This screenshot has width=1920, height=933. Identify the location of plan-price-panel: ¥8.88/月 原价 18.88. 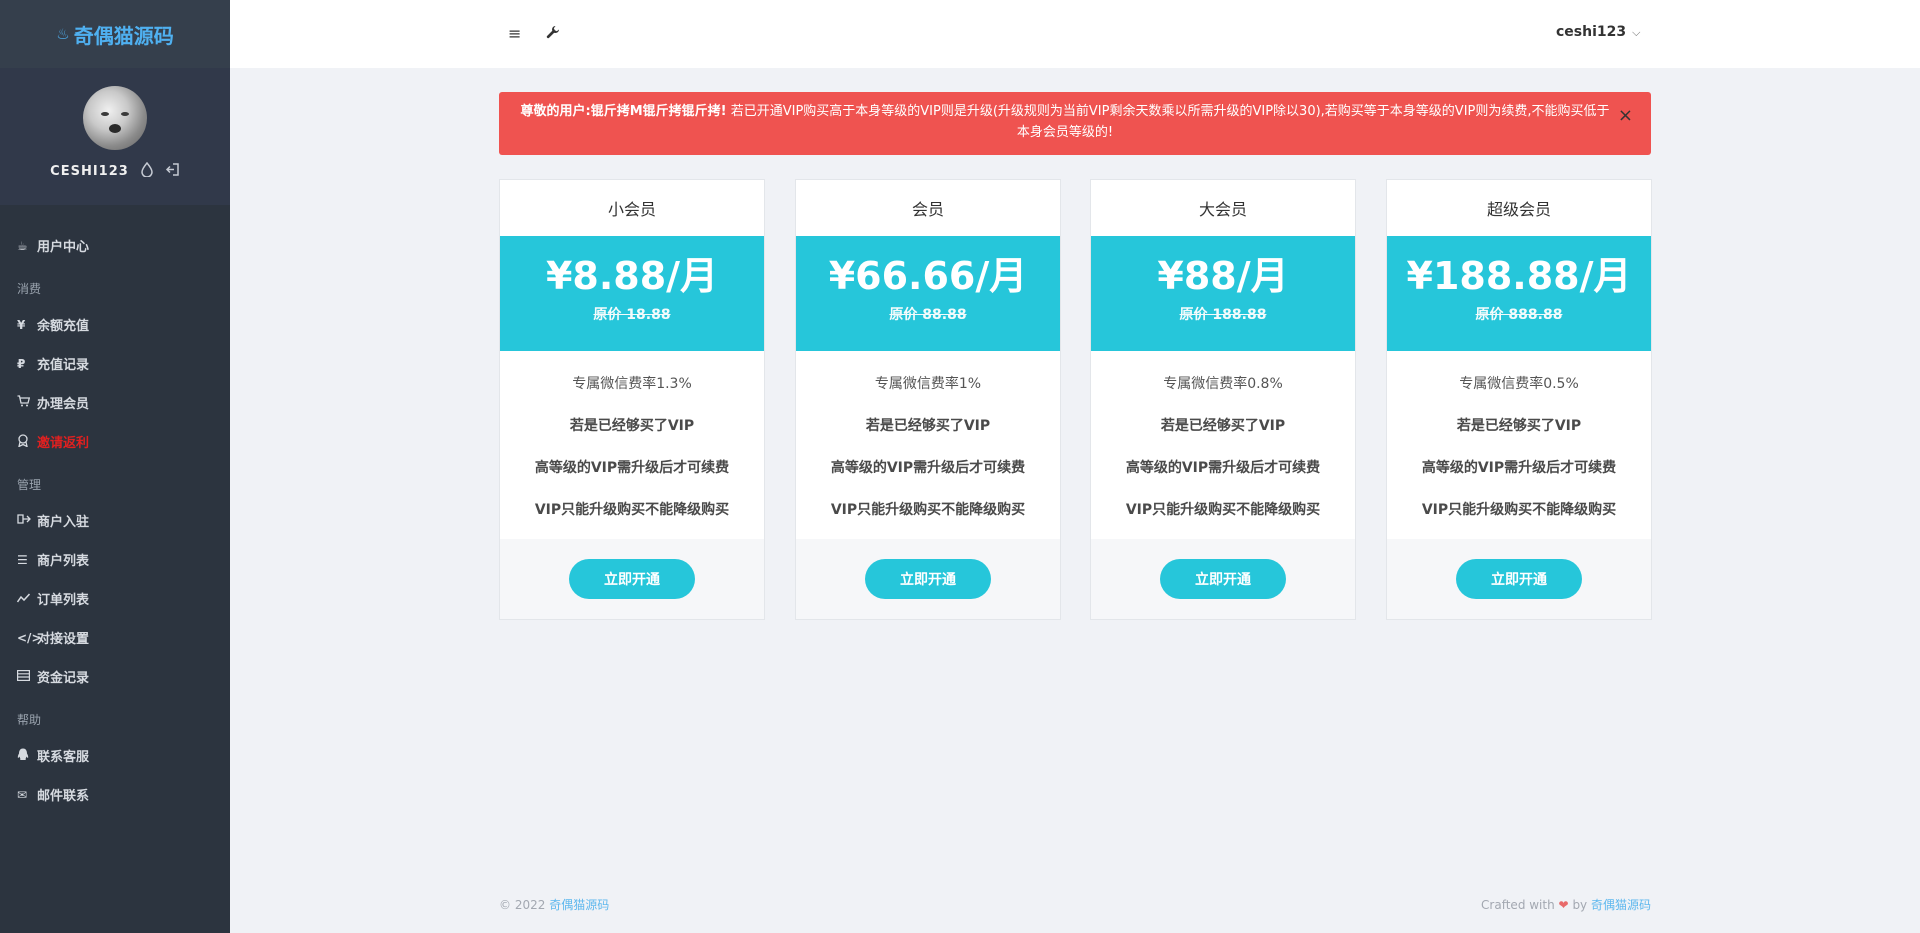
(632, 293).